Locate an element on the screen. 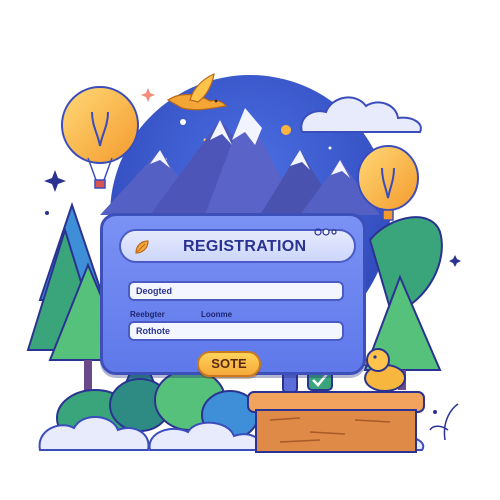  stone-wall is located at coordinates (336, 422).